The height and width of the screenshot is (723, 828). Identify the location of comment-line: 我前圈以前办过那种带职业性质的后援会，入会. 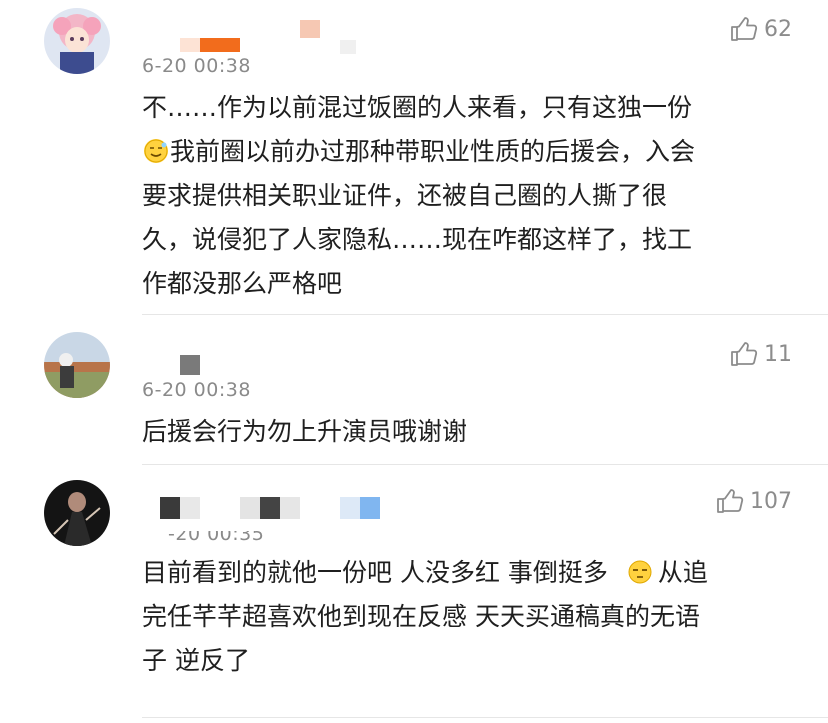
(467, 152).